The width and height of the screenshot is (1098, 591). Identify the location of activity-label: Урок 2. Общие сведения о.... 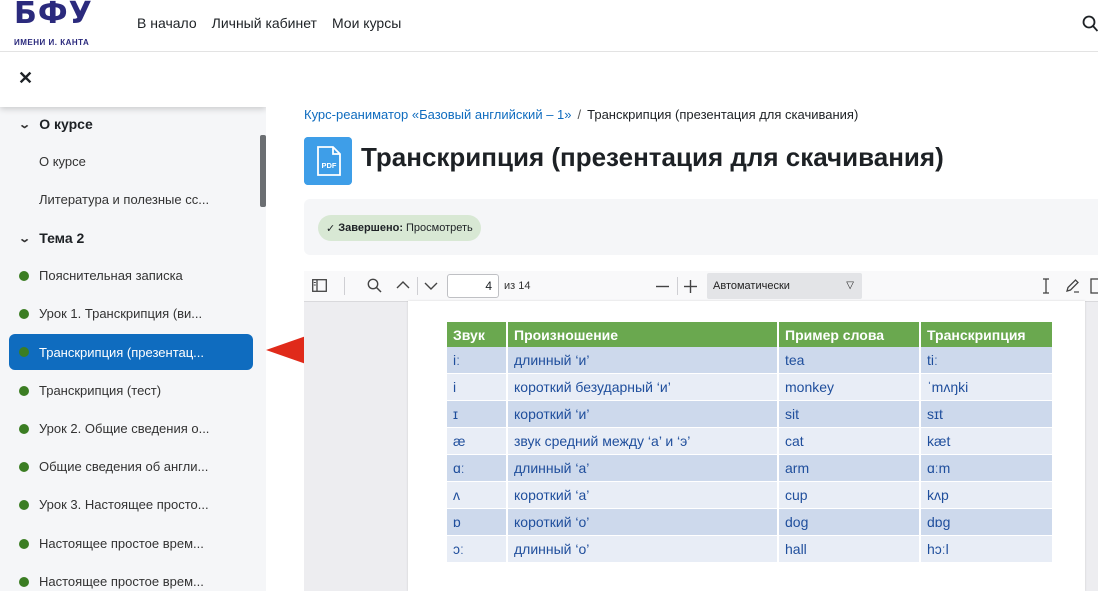
(124, 428).